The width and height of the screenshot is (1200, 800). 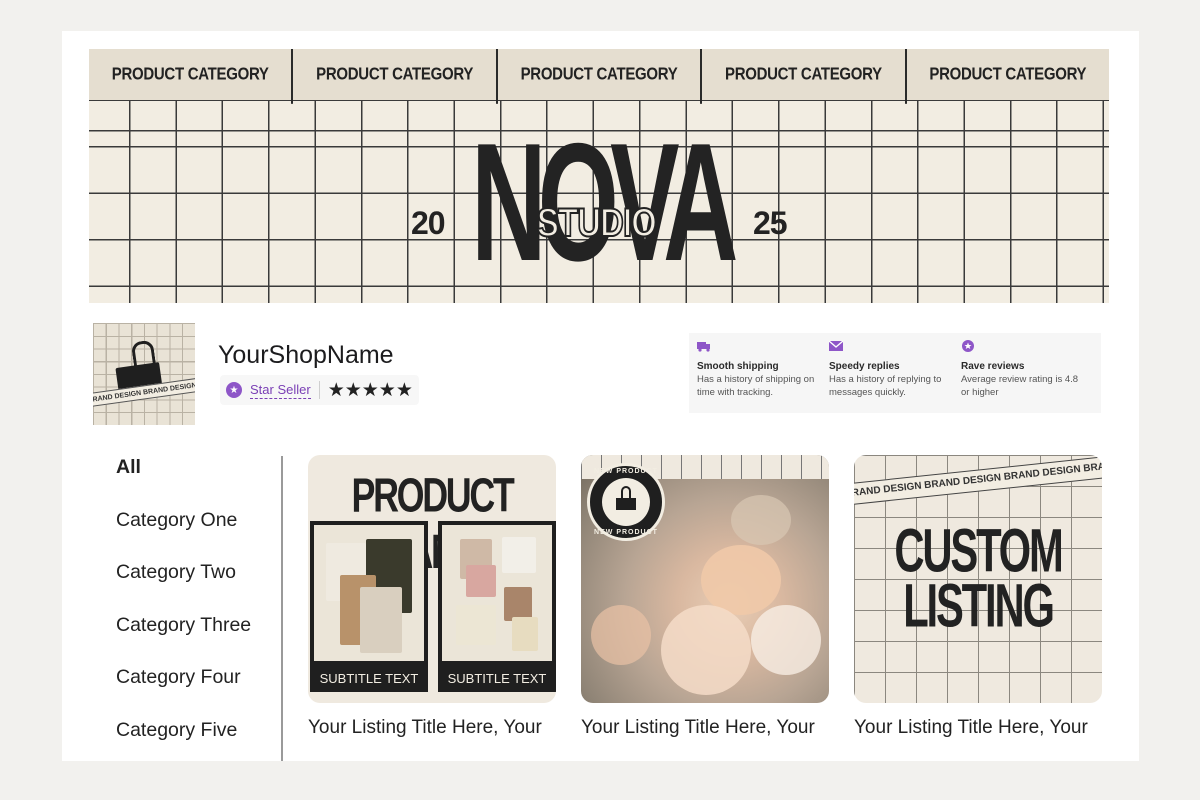 What do you see at coordinates (705, 579) in the screenshot?
I see `listing-image: NEW PRODUCT NEW PRODUCT` at bounding box center [705, 579].